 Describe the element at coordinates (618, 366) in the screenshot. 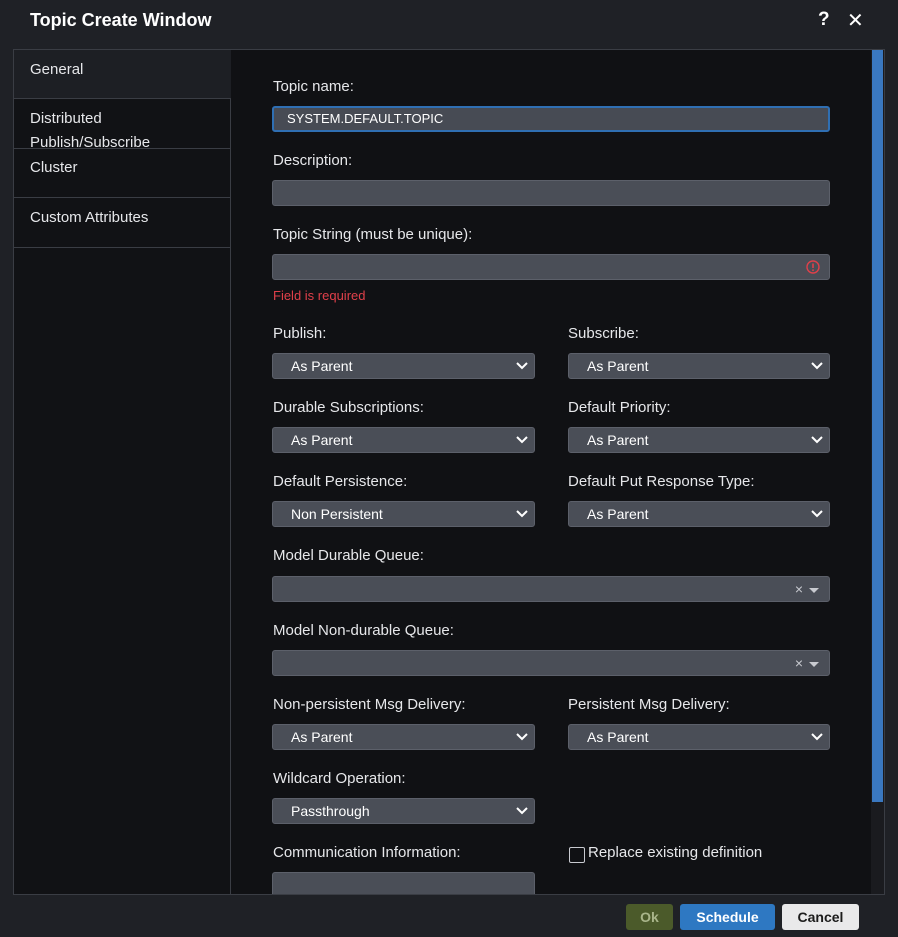

I see `subscribe-value: As Parent` at that location.